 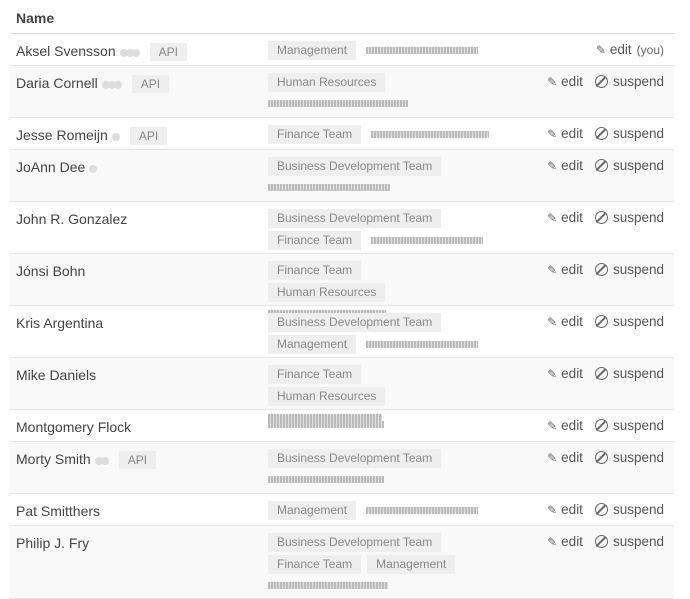 I want to click on user-name: Pat Smitthers, so click(x=58, y=511).